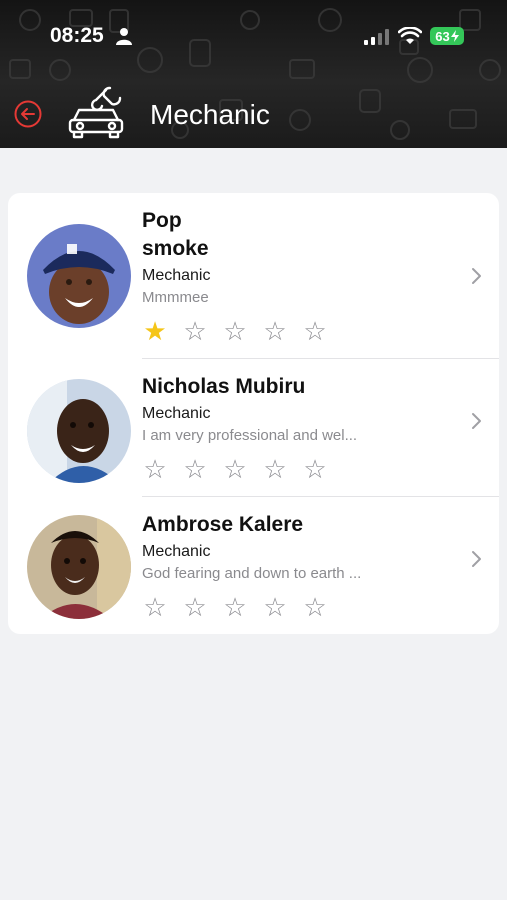  I want to click on mechanic-name: Ambrose Kalere, so click(223, 524).